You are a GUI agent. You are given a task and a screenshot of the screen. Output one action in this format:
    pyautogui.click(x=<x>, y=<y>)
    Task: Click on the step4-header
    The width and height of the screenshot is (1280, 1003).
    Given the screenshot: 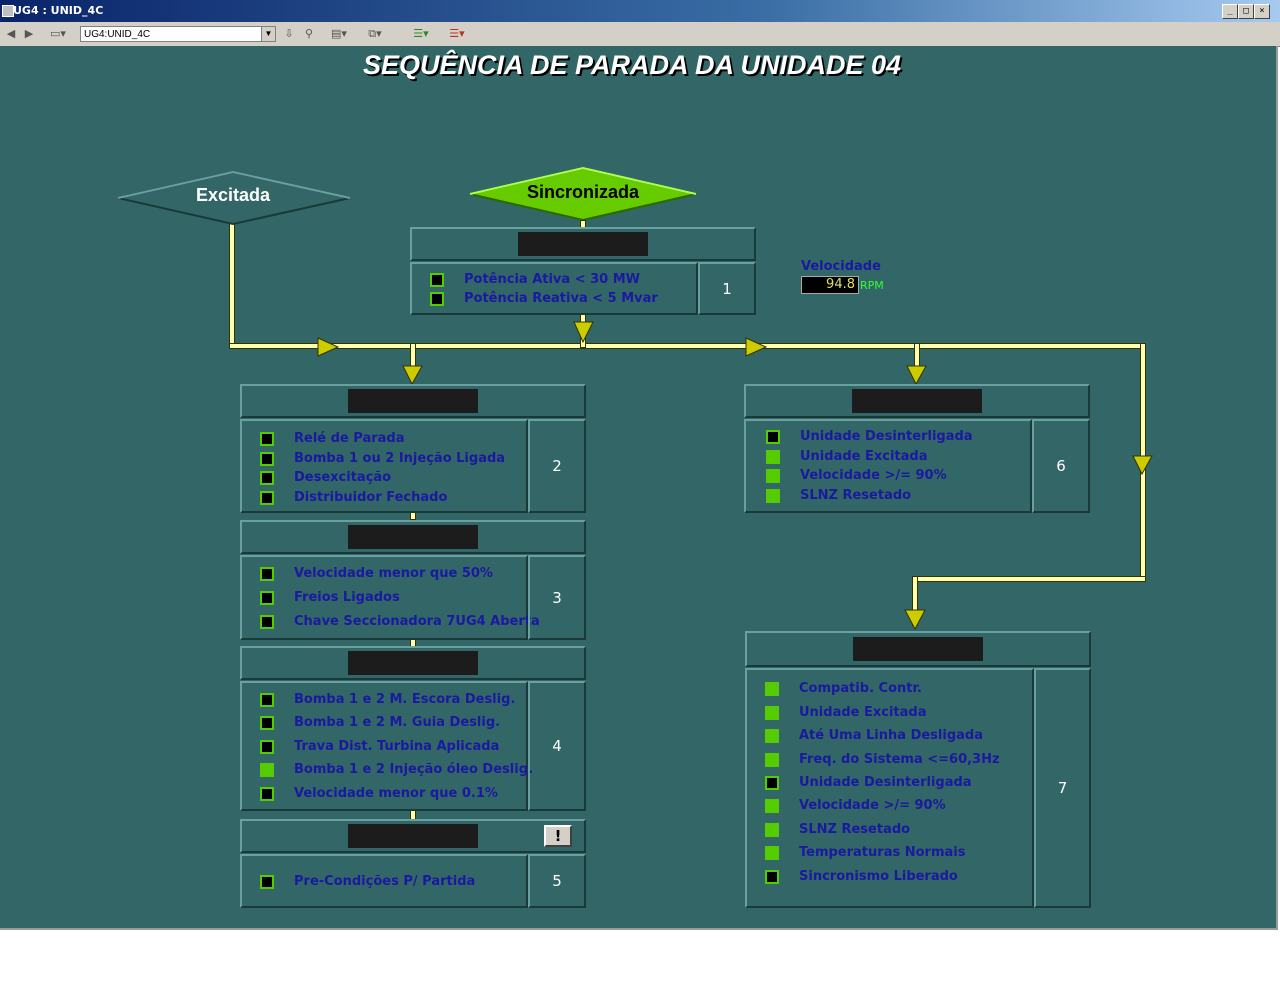 What is the action you would take?
    pyautogui.click(x=413, y=663)
    